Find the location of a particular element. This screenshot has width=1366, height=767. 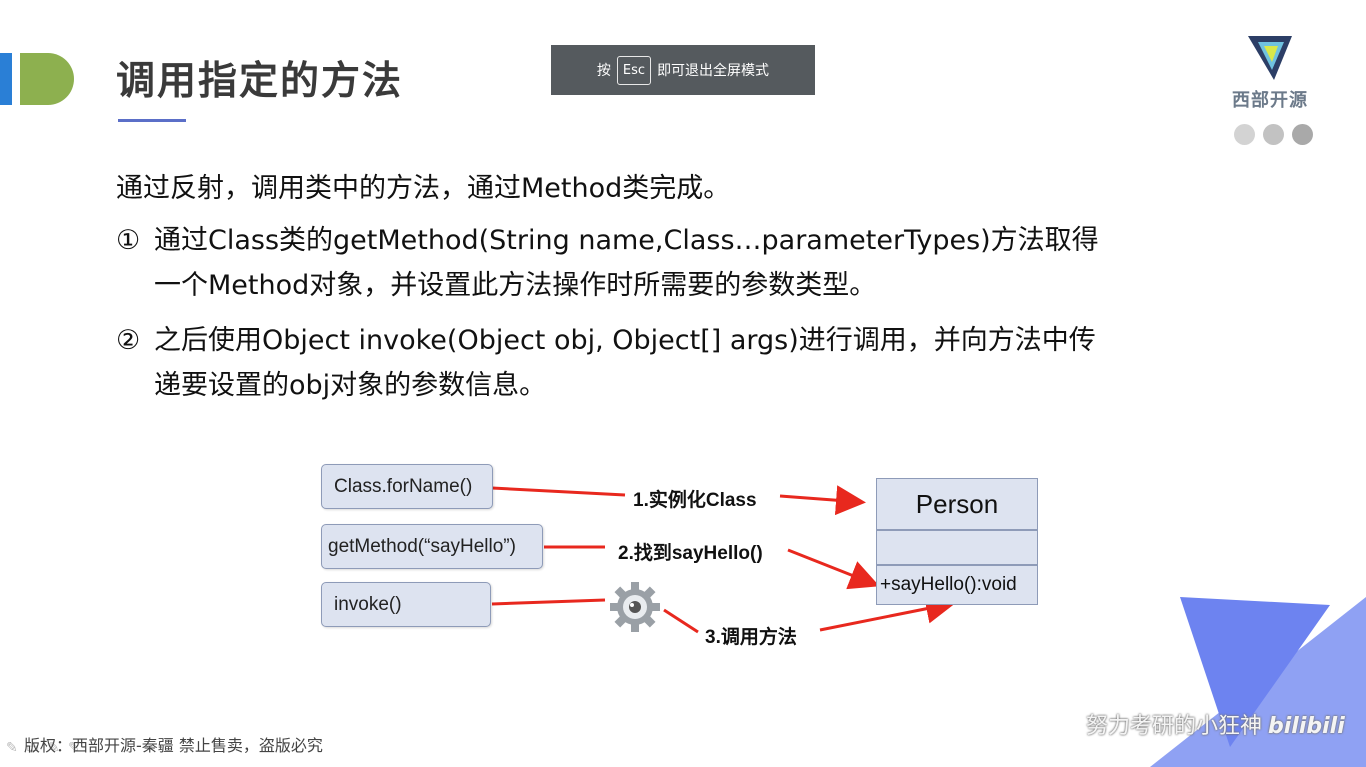

watermark: 努力考研的小狂神 bilibili is located at coordinates (1215, 724).